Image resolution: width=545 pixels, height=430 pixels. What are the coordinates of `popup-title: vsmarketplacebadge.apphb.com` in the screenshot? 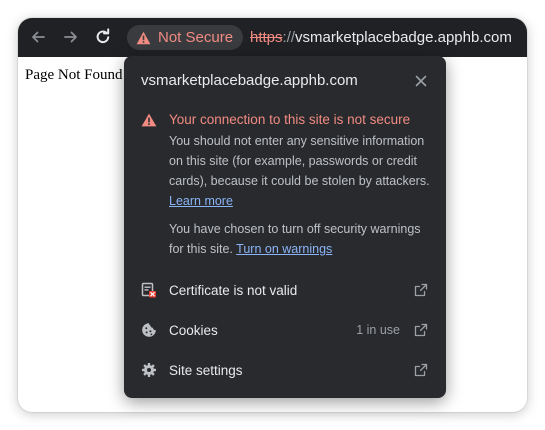 It's located at (249, 80).